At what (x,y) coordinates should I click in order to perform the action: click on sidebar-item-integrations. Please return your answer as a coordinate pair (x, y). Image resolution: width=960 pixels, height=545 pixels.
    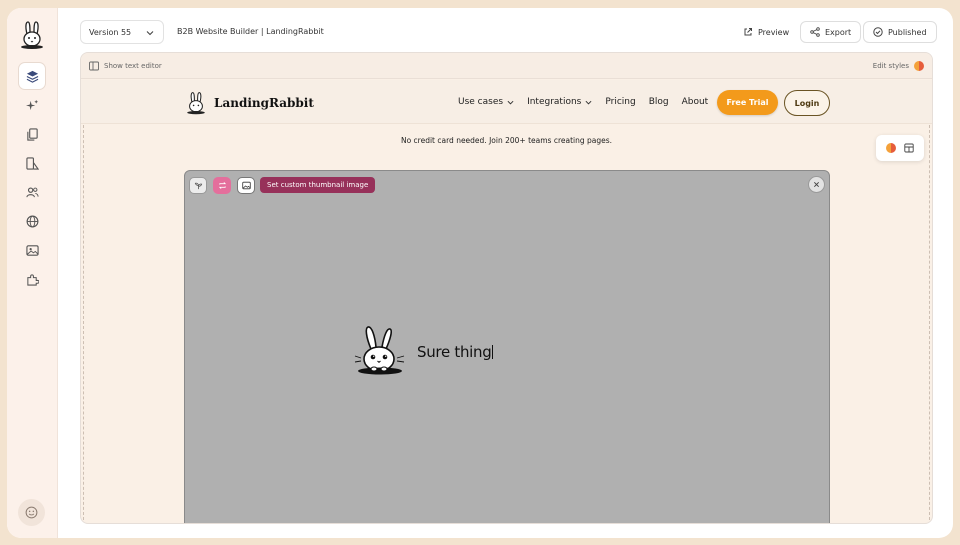
    Looking at the image, I should click on (32, 279).